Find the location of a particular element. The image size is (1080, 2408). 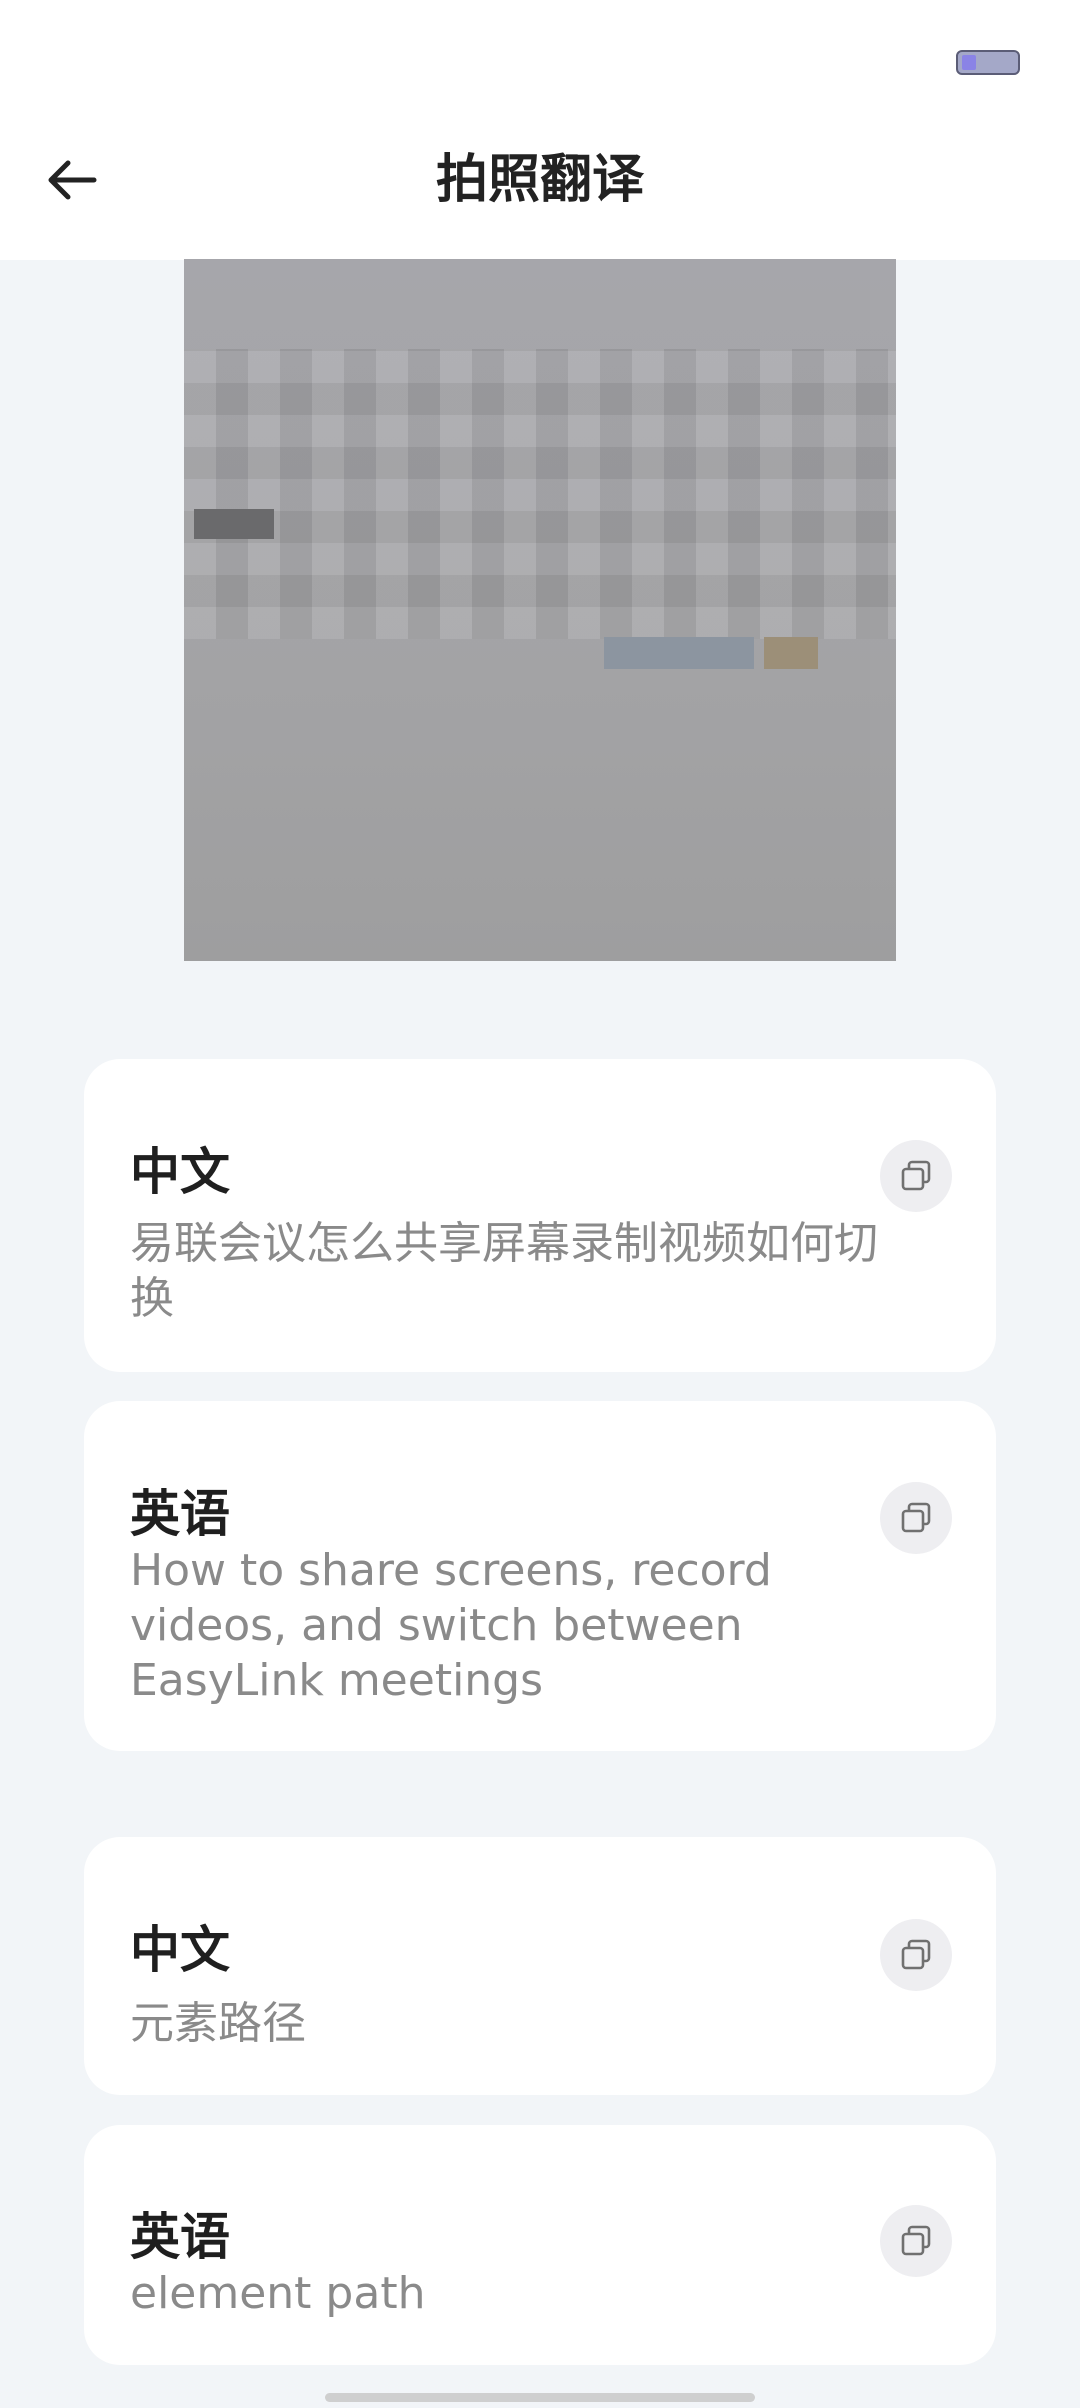

recognized-text: 元素路径 is located at coordinates (218, 2023).